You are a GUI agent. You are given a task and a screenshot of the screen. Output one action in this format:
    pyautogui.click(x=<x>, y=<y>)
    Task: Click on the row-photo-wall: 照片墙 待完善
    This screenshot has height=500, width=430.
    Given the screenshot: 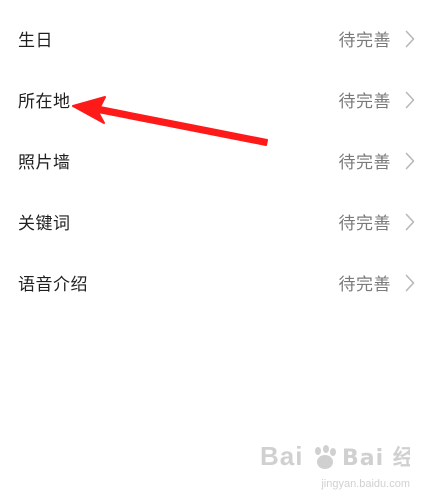 What is the action you would take?
    pyautogui.click(x=215, y=160)
    